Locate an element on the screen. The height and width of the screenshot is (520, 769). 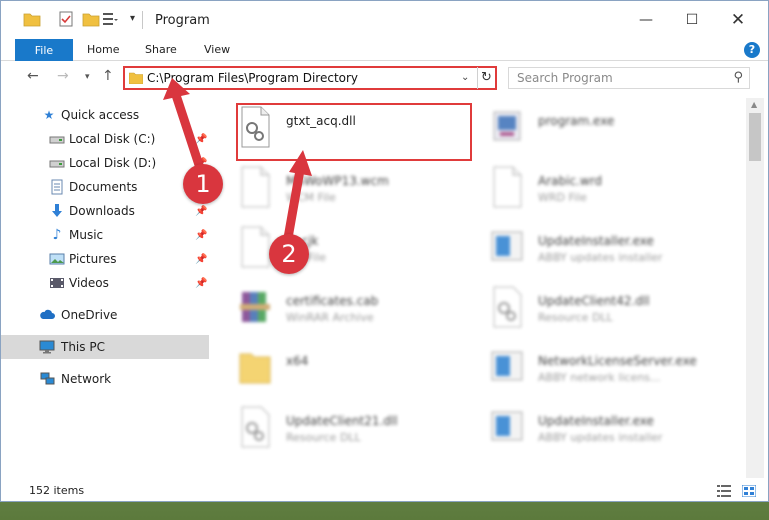
sidebar-item-label: Downloads is located at coordinates (102, 211).